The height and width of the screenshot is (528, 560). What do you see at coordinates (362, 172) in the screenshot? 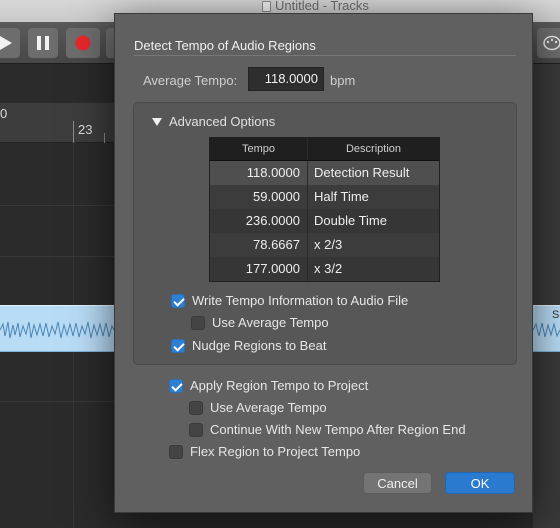
I see `description-cell: Detection Result` at bounding box center [362, 172].